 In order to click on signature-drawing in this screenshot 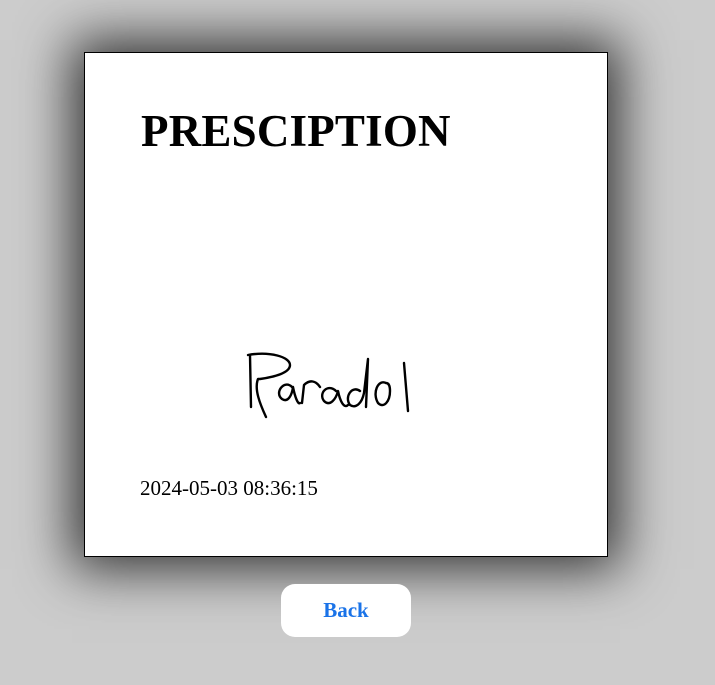, I will do `click(328, 385)`.